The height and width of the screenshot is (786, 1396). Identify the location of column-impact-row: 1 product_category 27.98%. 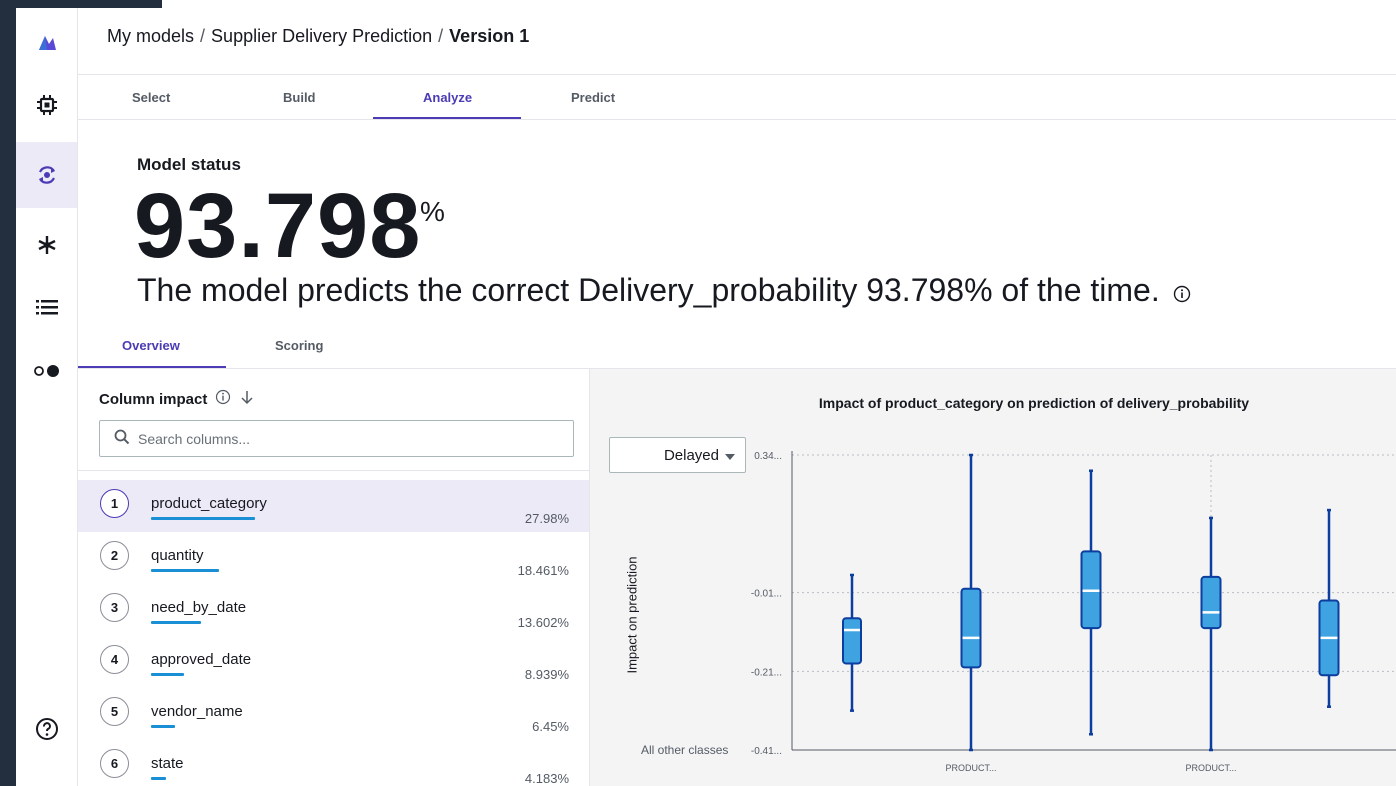
(333, 506).